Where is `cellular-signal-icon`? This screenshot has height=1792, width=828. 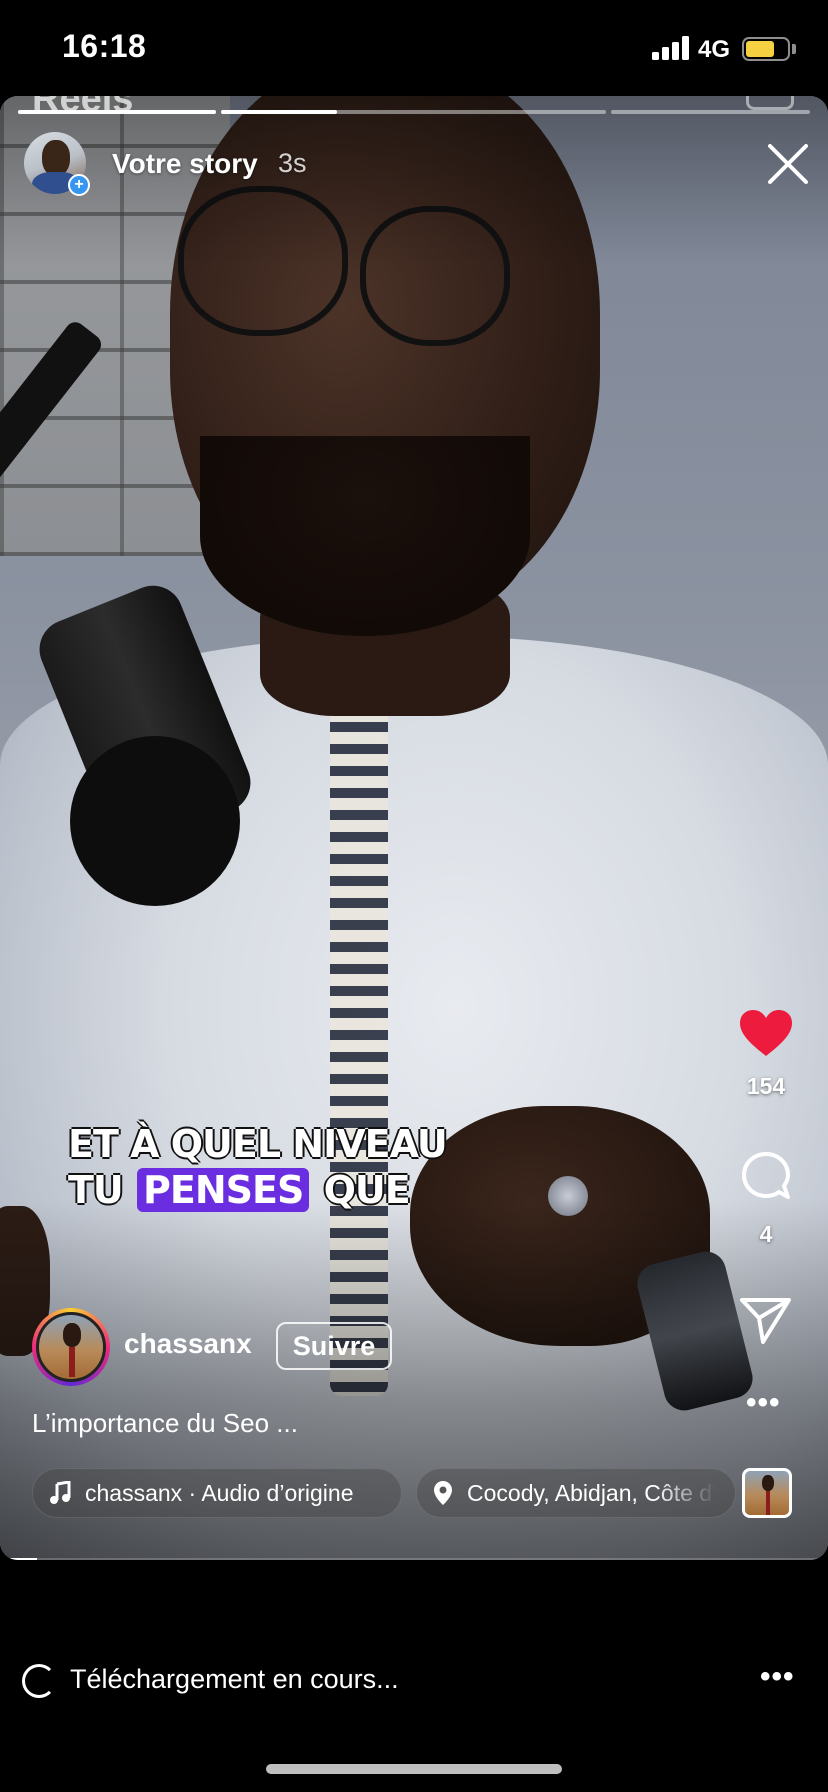
cellular-signal-icon is located at coordinates (672, 48).